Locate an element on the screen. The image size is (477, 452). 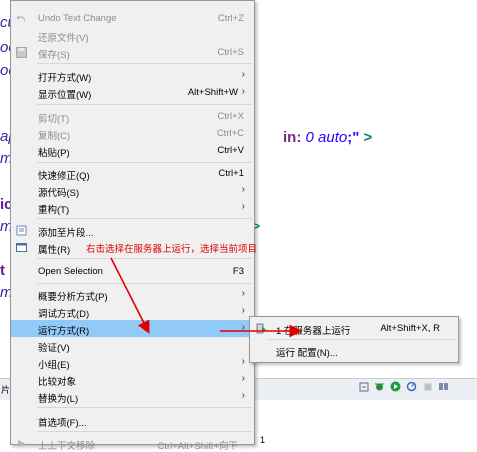
annotation-arrows is located at coordinates (206, 297).